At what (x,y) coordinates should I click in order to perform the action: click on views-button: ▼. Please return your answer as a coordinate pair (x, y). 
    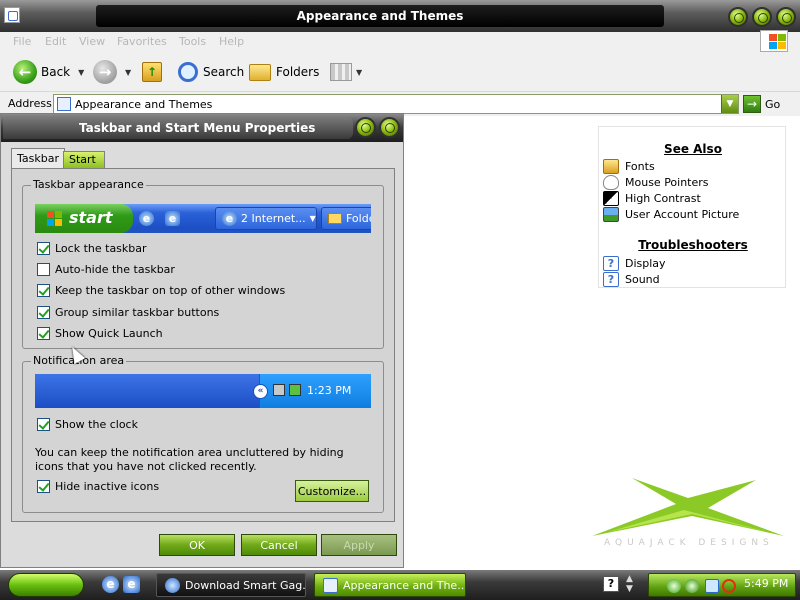
    Looking at the image, I should click on (346, 72).